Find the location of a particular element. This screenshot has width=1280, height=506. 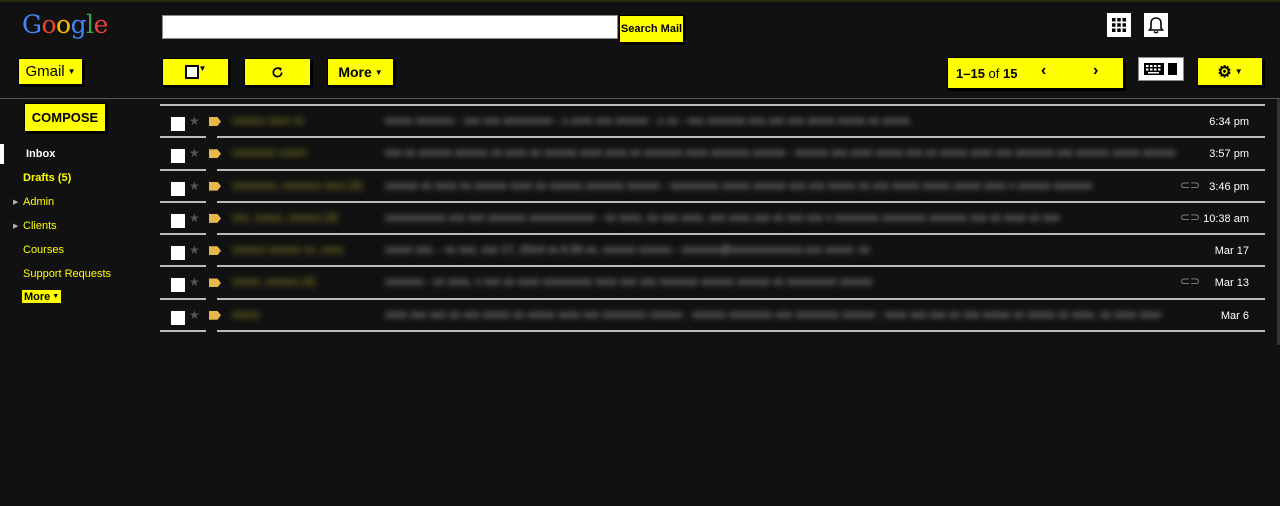

previous-page-icon: ‹ is located at coordinates (1043, 71).